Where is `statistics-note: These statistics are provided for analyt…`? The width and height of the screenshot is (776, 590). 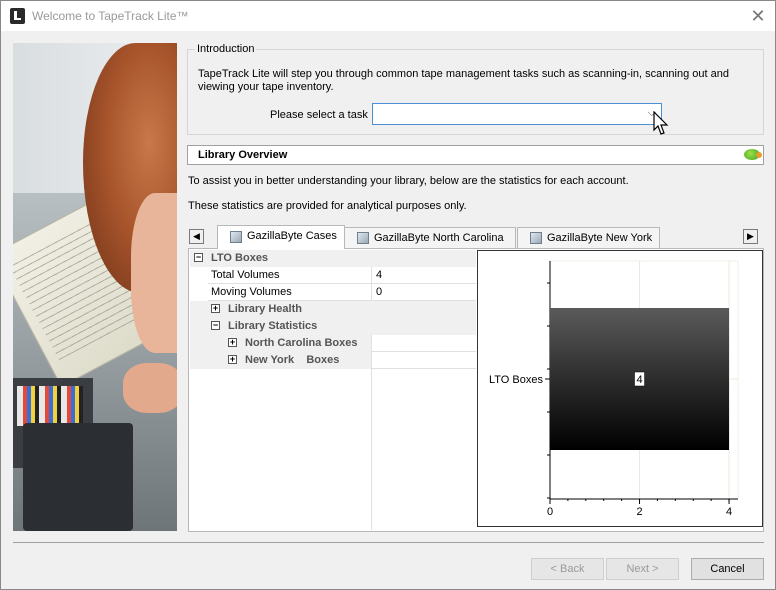 statistics-note: These statistics are provided for analyt… is located at coordinates (327, 206).